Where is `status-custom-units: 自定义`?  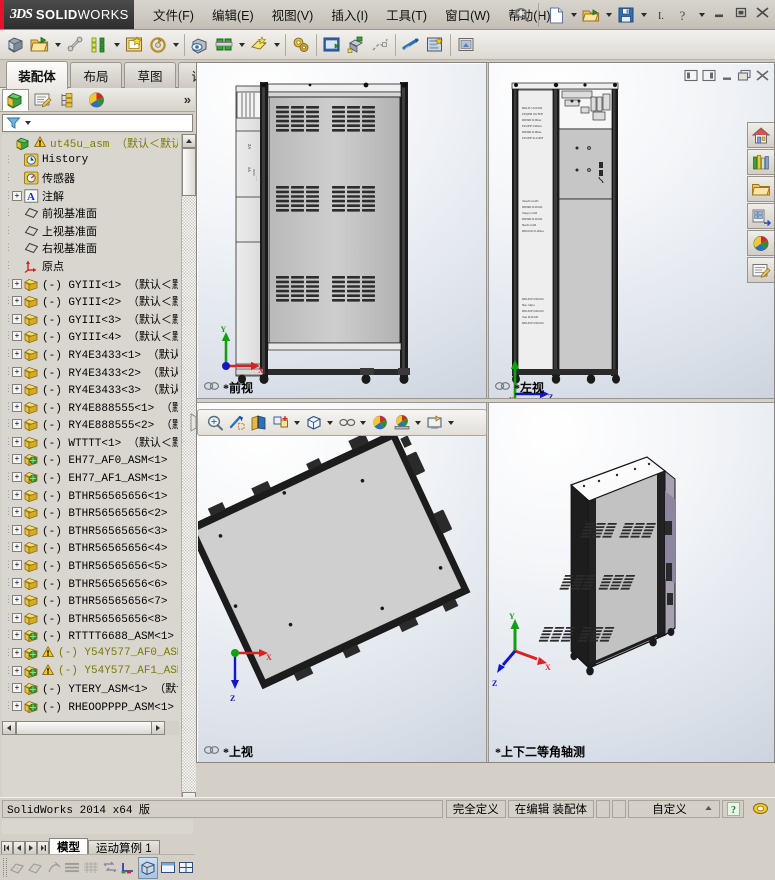
status-custom-units: 自定义 is located at coordinates (674, 809).